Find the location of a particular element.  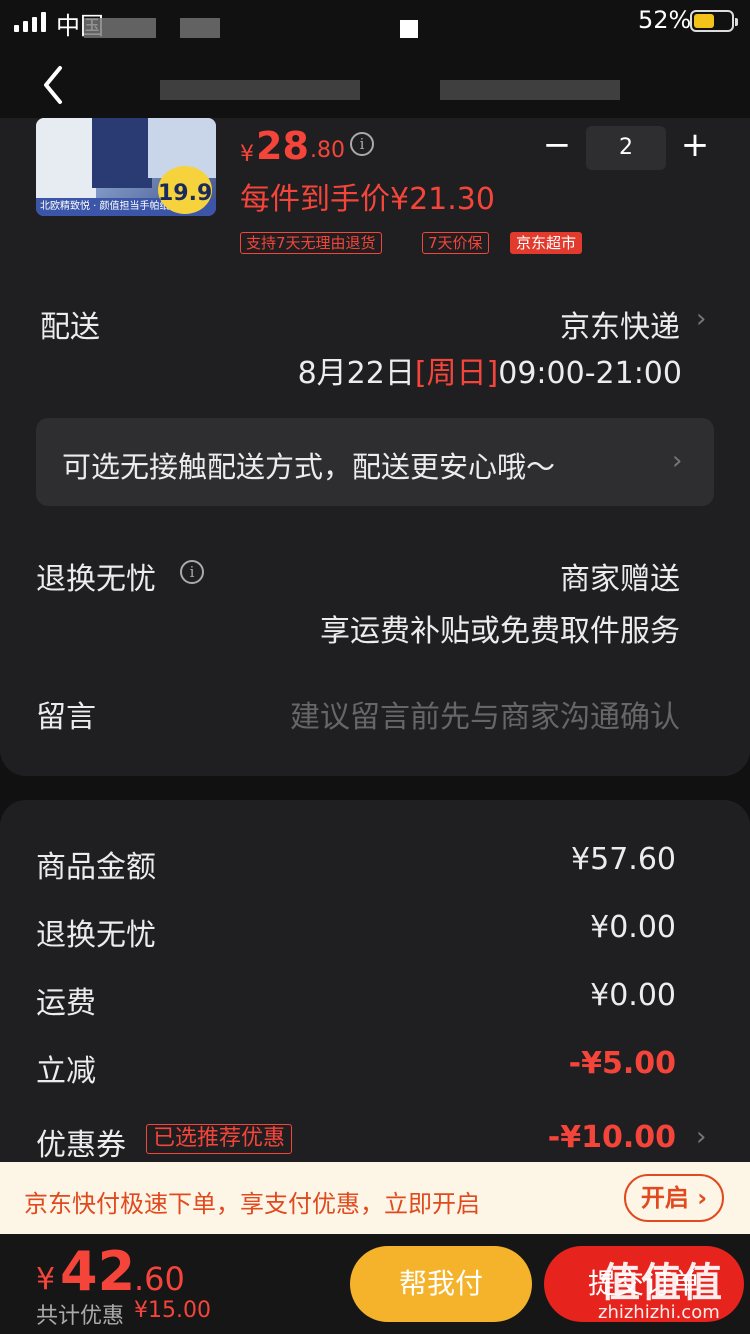

delivery-weekday: [周日] is located at coordinates (456, 373).